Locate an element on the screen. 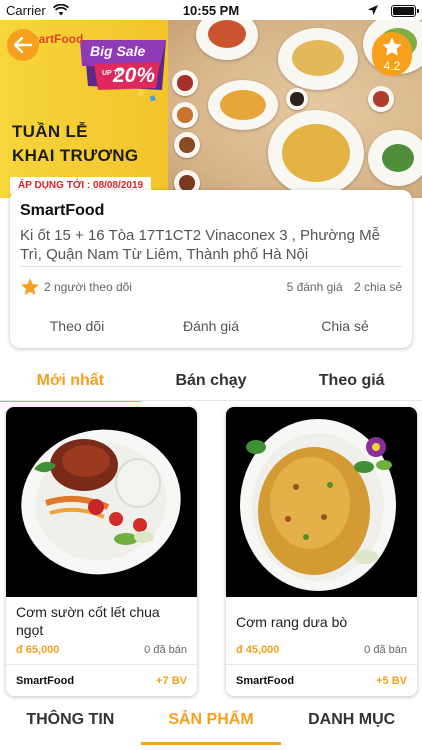 The image size is (422, 750). sort-tabs: Mới nhất Bán chạy Theo giá is located at coordinates (211, 384).